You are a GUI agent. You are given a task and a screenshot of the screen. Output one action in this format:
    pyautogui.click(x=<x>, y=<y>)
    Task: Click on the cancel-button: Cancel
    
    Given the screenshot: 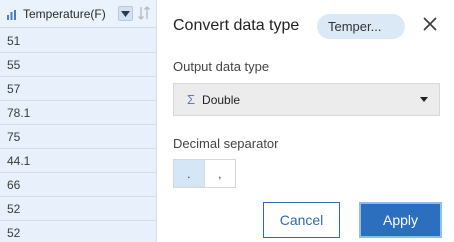 What is the action you would take?
    pyautogui.click(x=301, y=220)
    